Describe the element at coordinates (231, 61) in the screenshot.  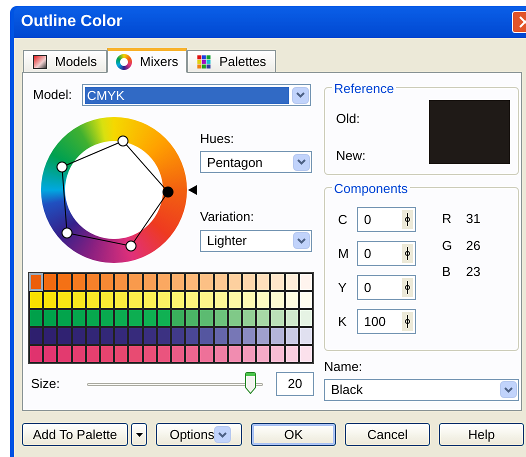
I see `tab: Palettes` at that location.